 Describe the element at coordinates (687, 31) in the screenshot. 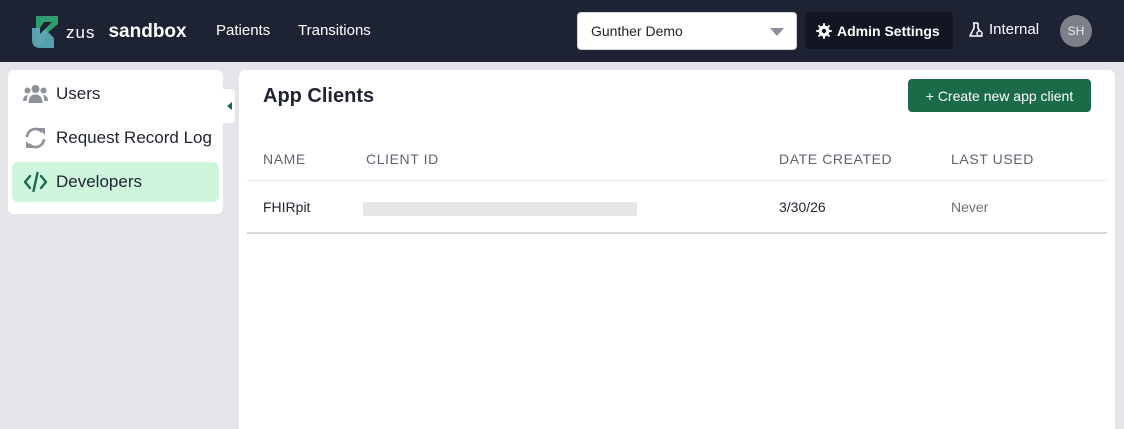

I see `organization-select: Gunther Demo` at that location.